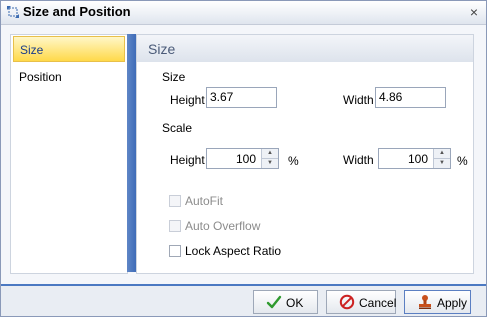 The height and width of the screenshot is (317, 487). Describe the element at coordinates (175, 251) in the screenshot. I see `lock-aspect-checkbox` at that location.